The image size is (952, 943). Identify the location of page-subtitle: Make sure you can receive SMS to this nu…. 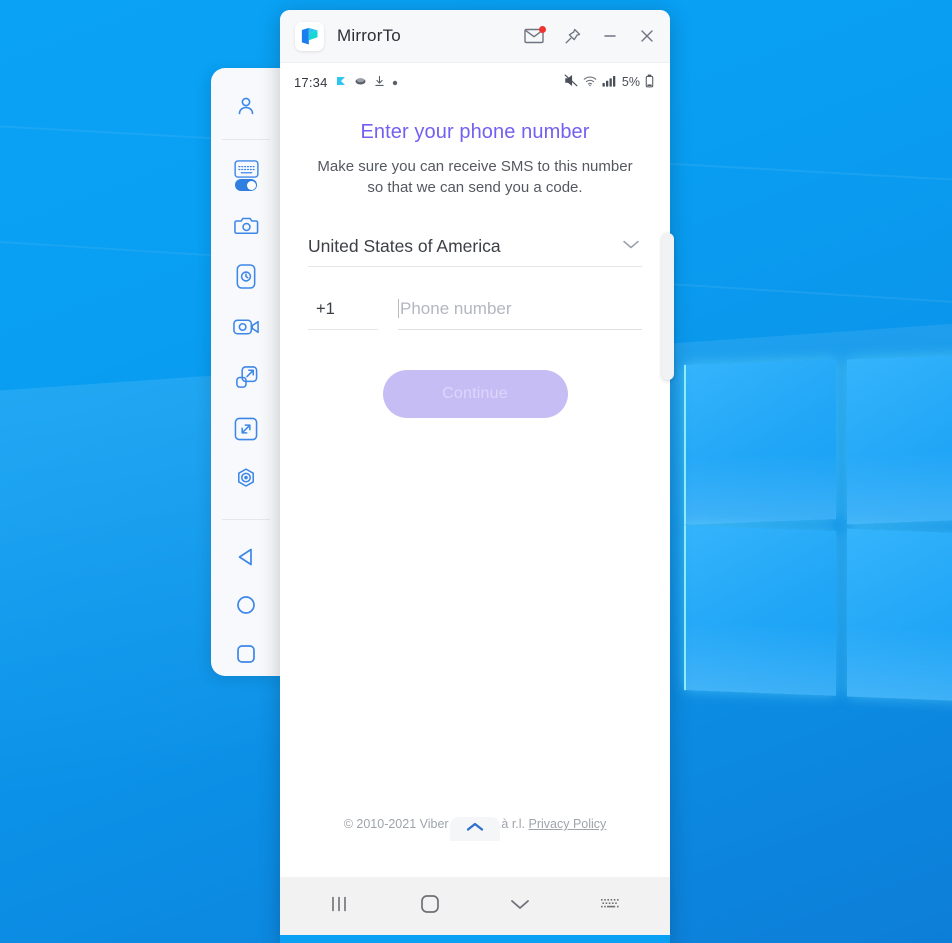
(475, 177).